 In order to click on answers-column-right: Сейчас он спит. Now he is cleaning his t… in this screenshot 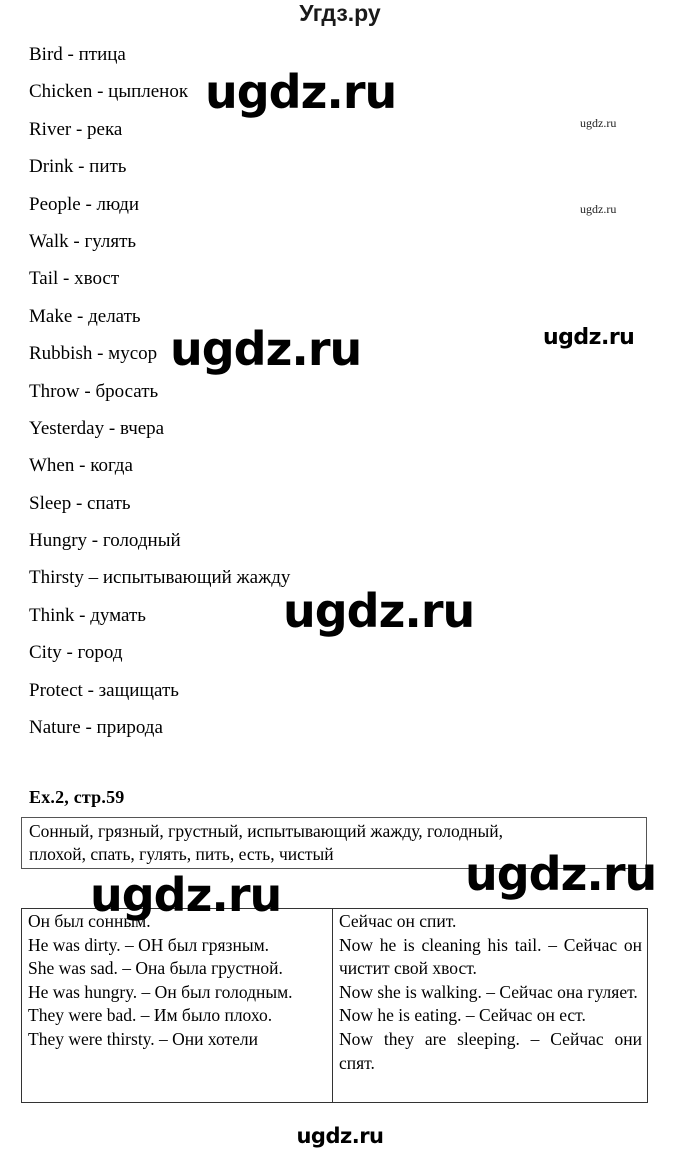, I will do `click(490, 1005)`.